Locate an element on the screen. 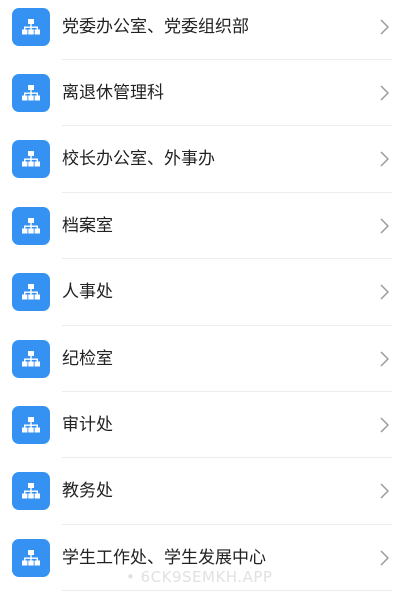 The width and height of the screenshot is (405, 599). list-item: 党委办公室、党委组织部 is located at coordinates (202, 30).